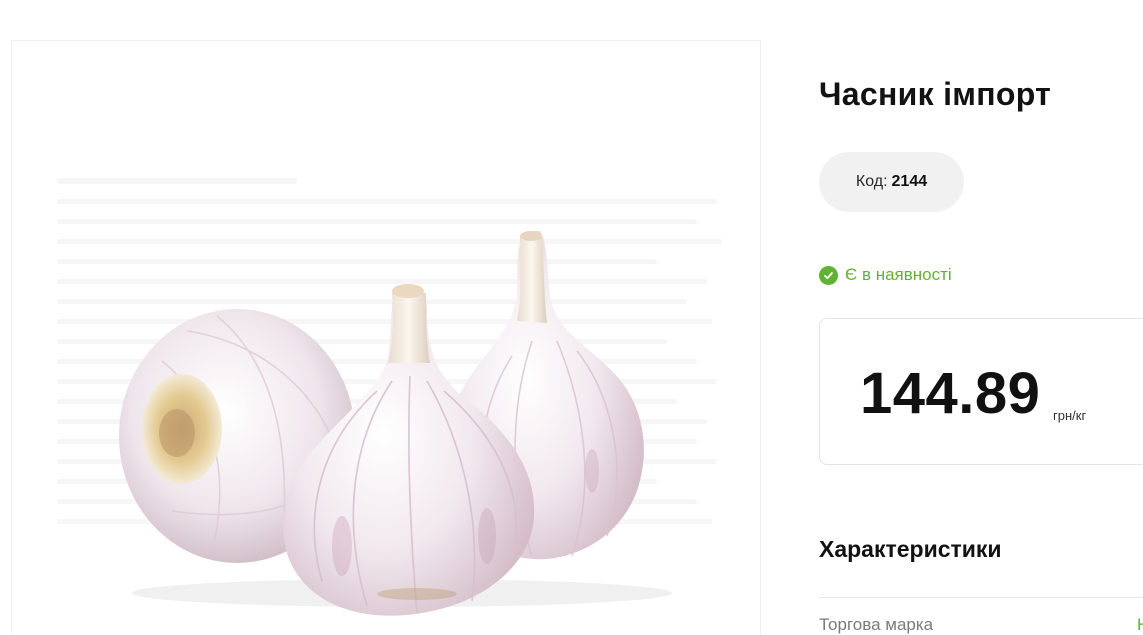 Image resolution: width=1143 pixels, height=635 pixels. I want to click on product-code-badge: Код: 2144, so click(891, 182).